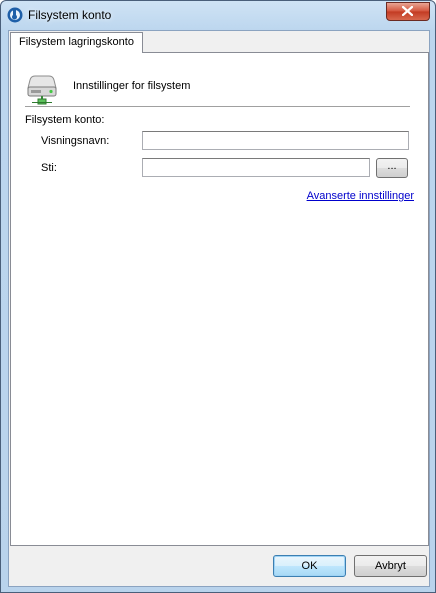 The height and width of the screenshot is (593, 436). I want to click on title-bar: Filsystem konto, so click(218, 15).